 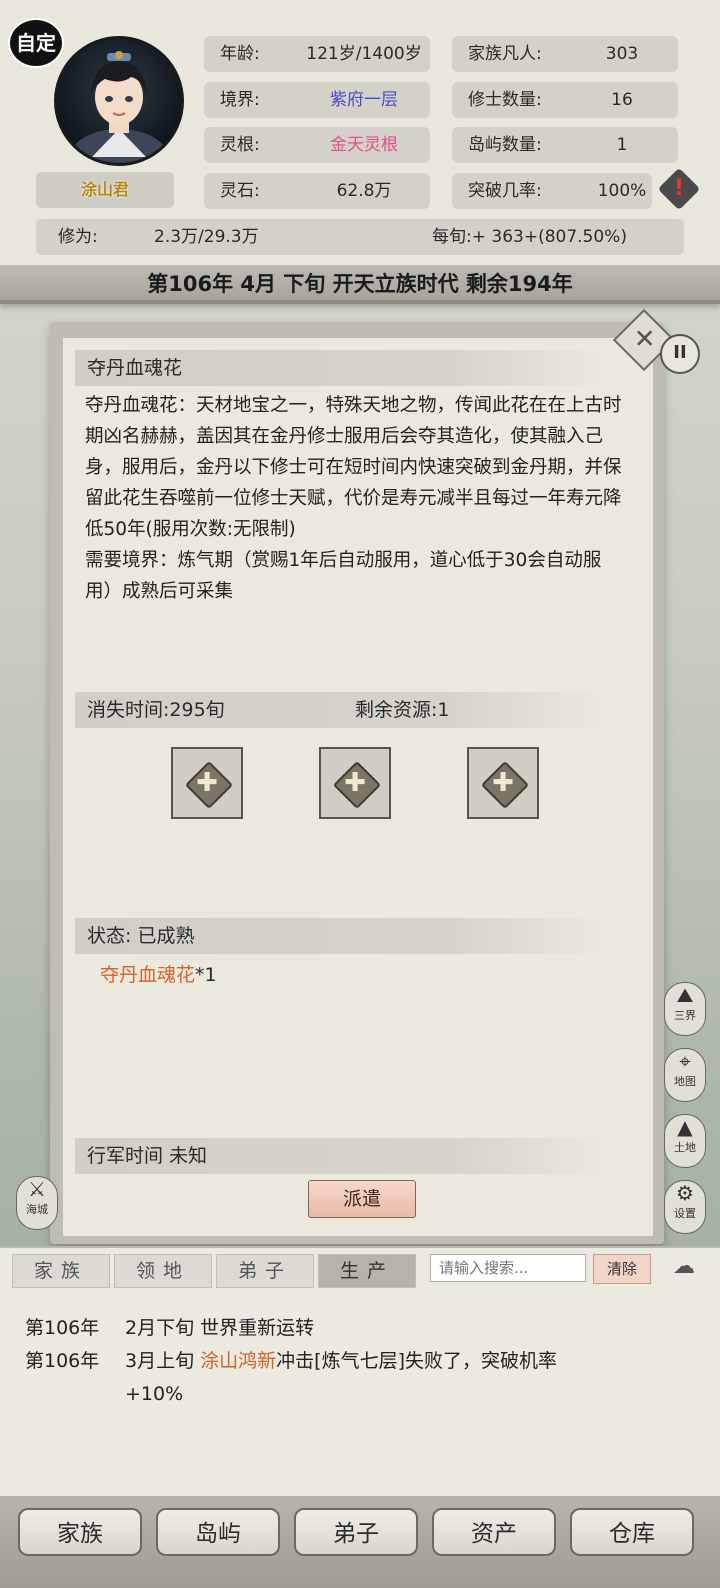 What do you see at coordinates (356, 1532) in the screenshot?
I see `nav-disciples: 弟子` at bounding box center [356, 1532].